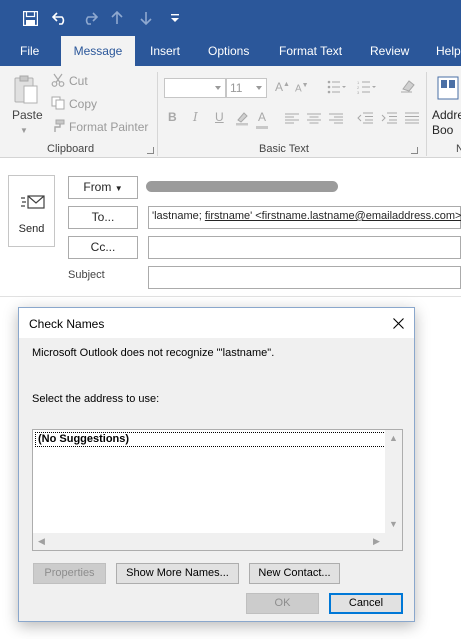 Image resolution: width=461 pixels, height=639 pixels. What do you see at coordinates (236, 88) in the screenshot?
I see `font-size-value: 11` at bounding box center [236, 88].